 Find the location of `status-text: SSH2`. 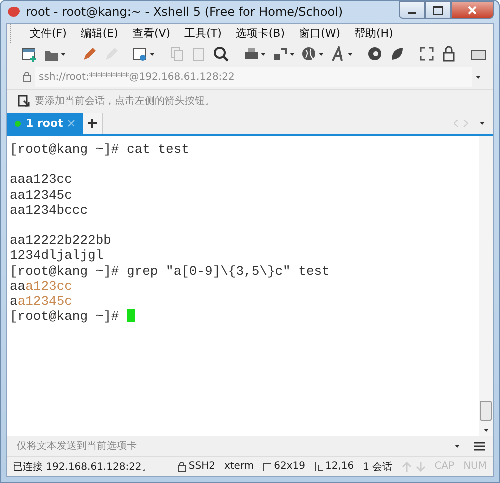

status-text: SSH2 is located at coordinates (202, 466).